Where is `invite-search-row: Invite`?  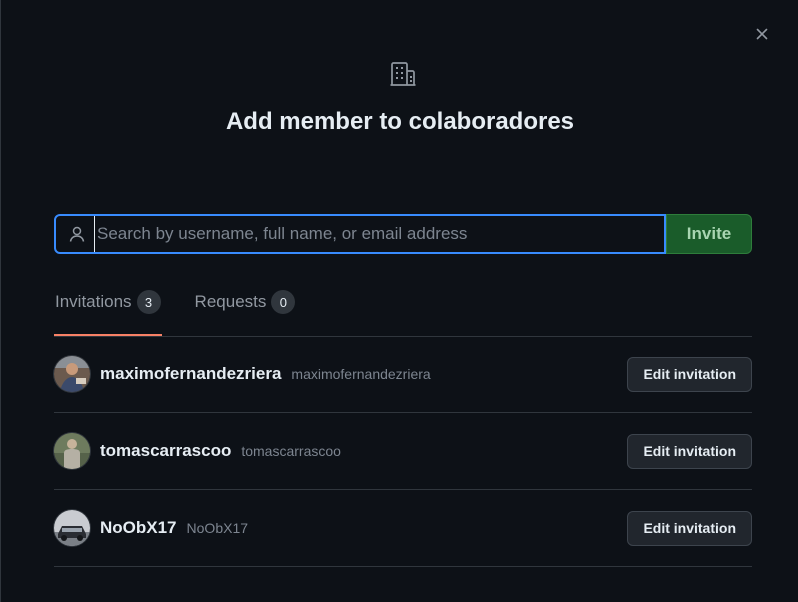
invite-search-row: Invite is located at coordinates (403, 234).